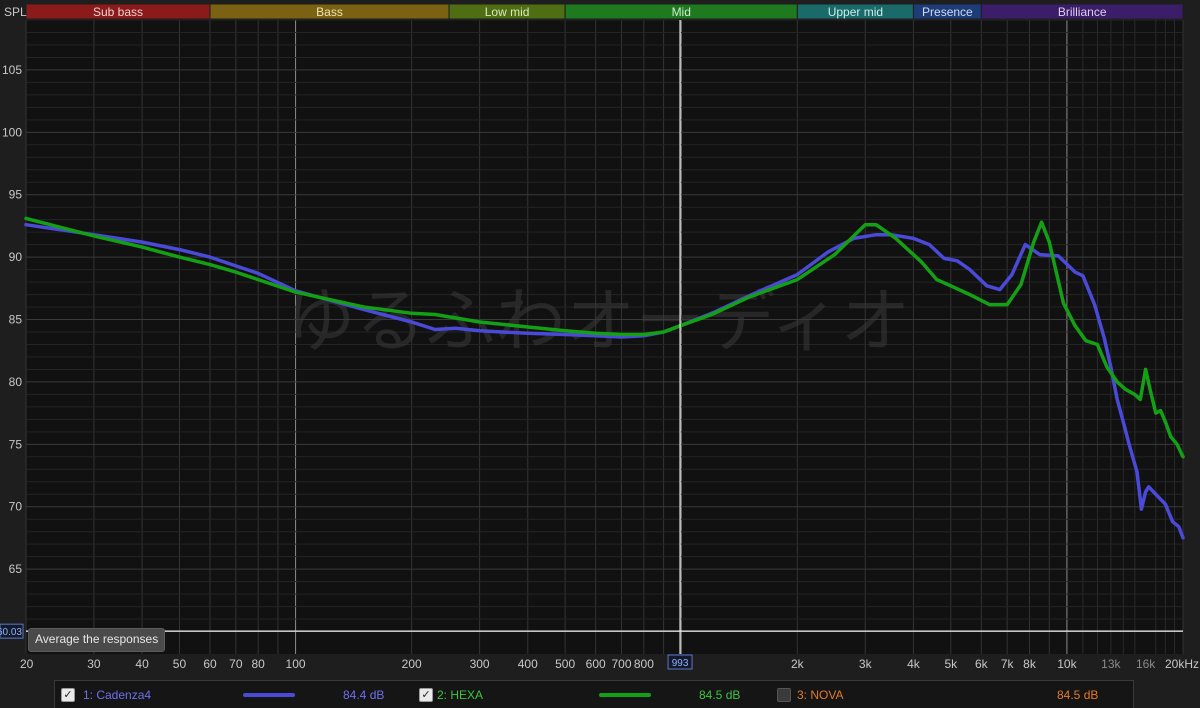 The width and height of the screenshot is (1200, 708). I want to click on cursor-x-readout: 993, so click(680, 663).